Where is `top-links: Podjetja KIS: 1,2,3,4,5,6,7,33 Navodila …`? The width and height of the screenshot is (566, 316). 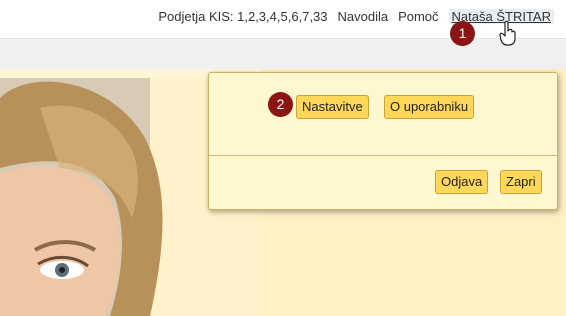 top-links: Podjetja KIS: 1,2,3,4,5,6,7,33 Navodila … is located at coordinates (356, 16).